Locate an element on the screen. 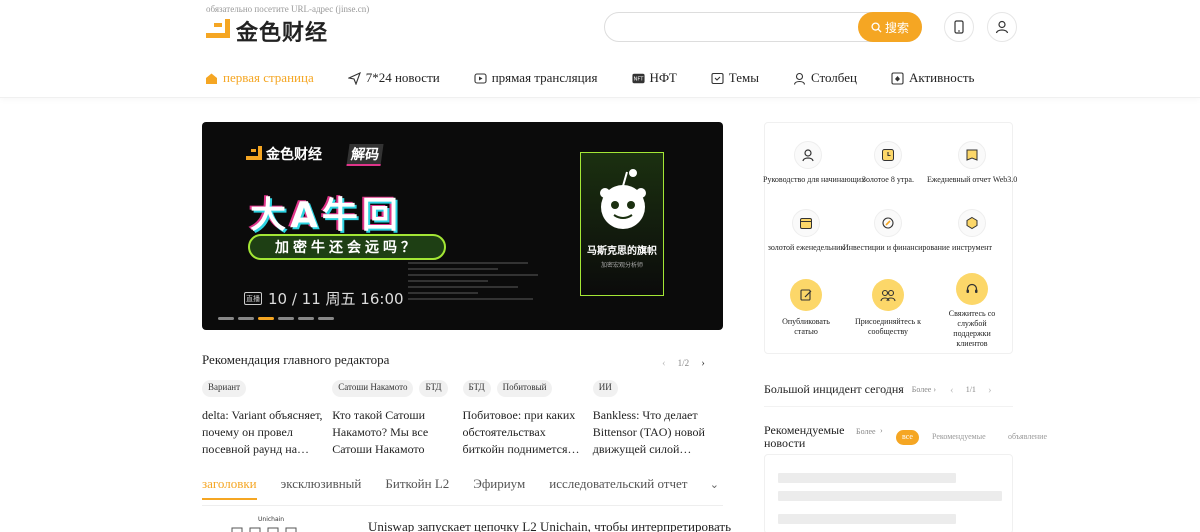 This screenshot has height=532, width=1200. page-indicator: 1/1 is located at coordinates (970, 389).